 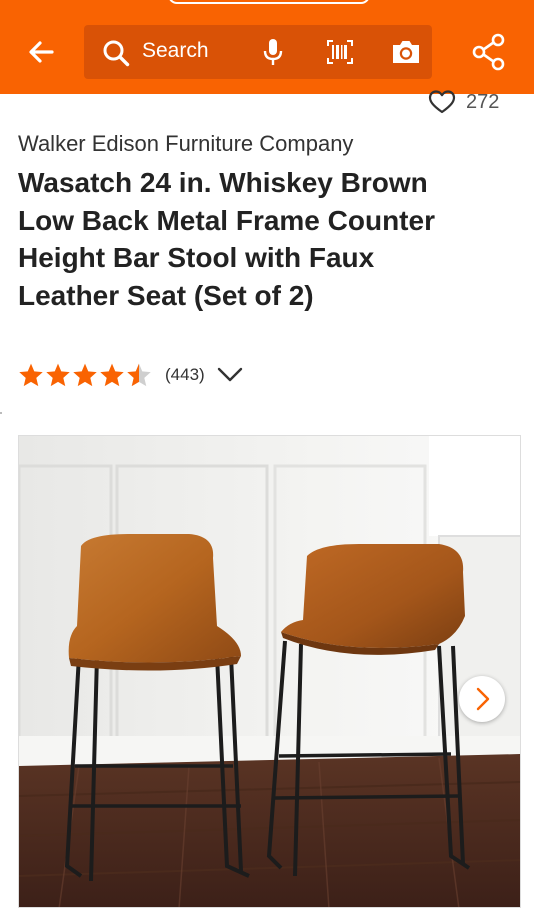 What do you see at coordinates (340, 52) in the screenshot?
I see `barcode-icon` at bounding box center [340, 52].